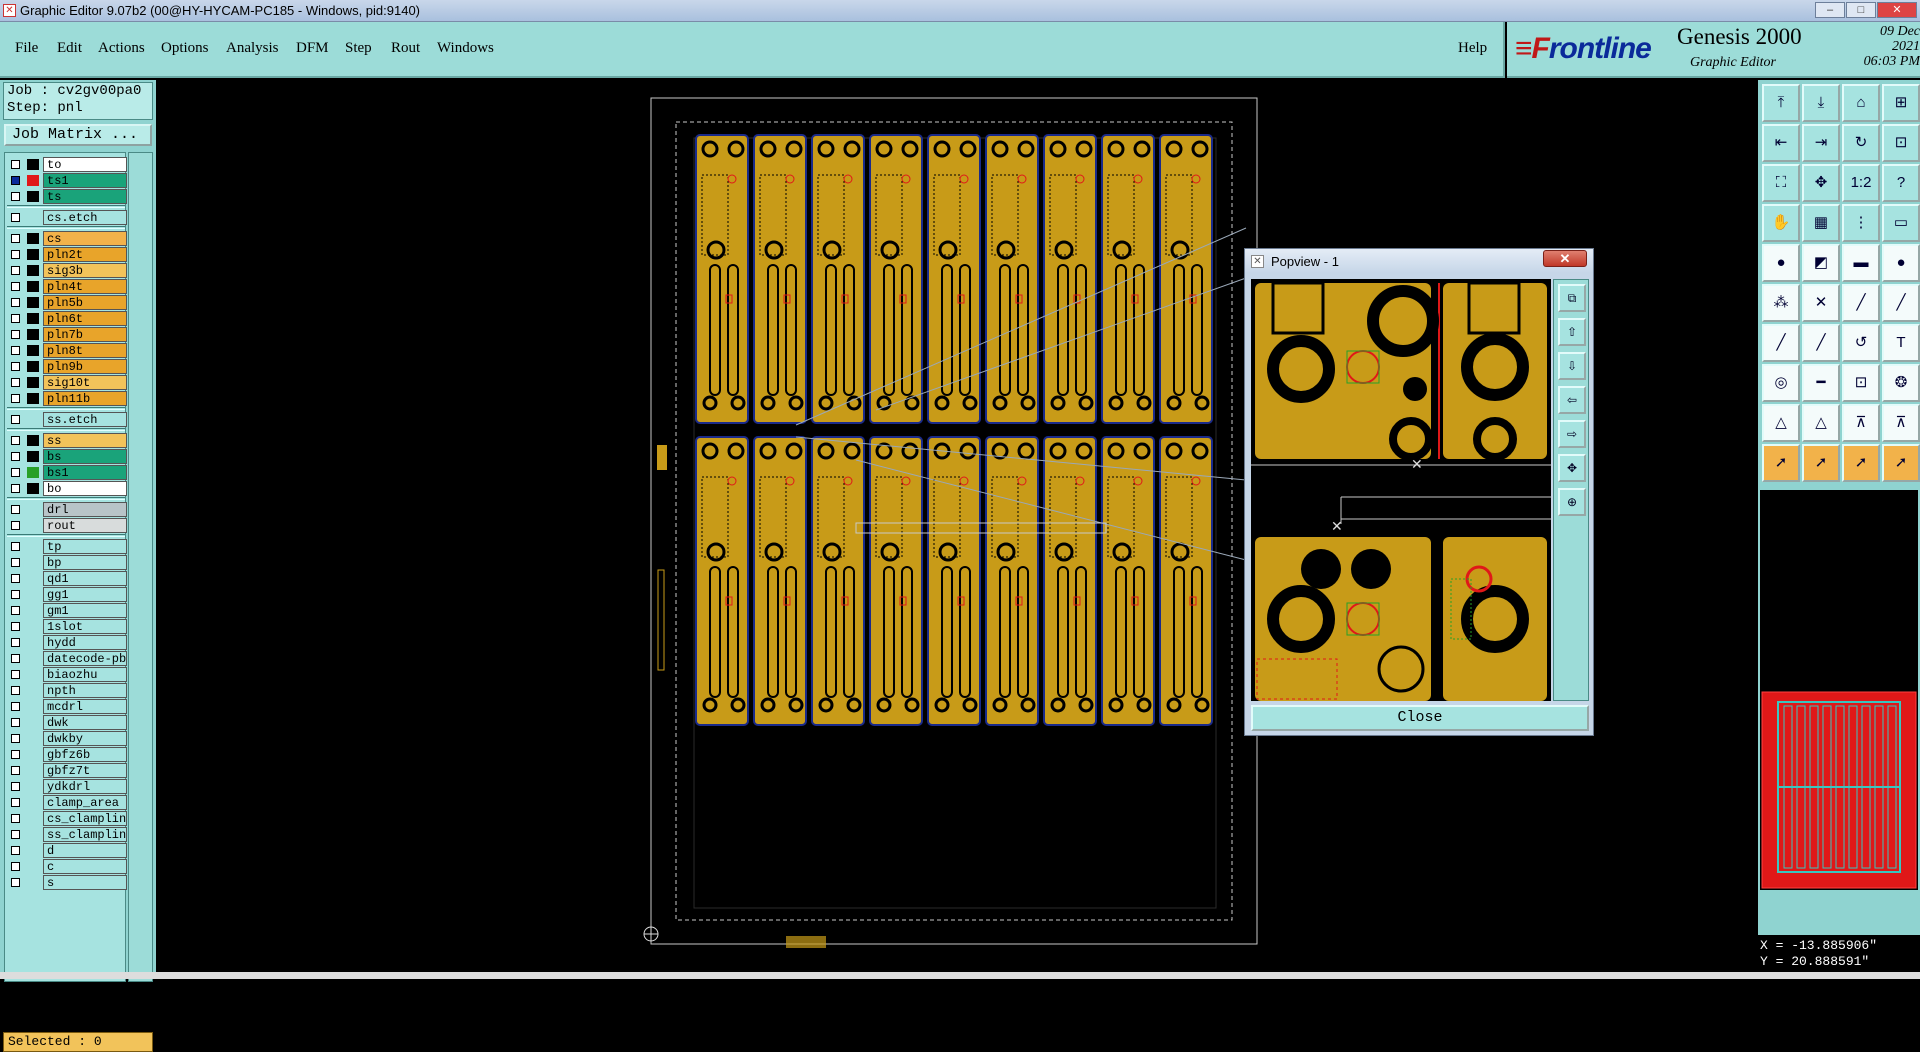 The image size is (1920, 1052). I want to click on layer-row: pln4t, so click(67, 286).